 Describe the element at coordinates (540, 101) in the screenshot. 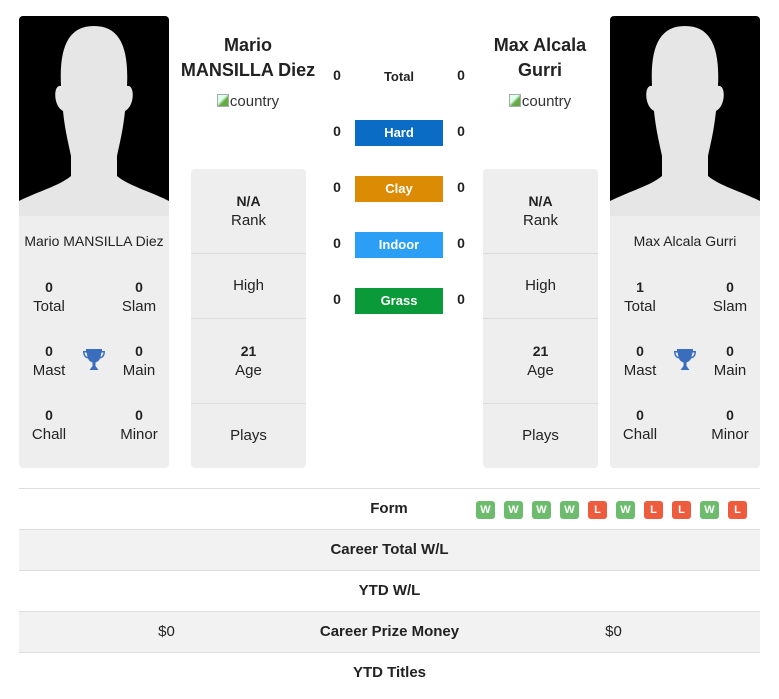

I see `player2-flag: country` at that location.